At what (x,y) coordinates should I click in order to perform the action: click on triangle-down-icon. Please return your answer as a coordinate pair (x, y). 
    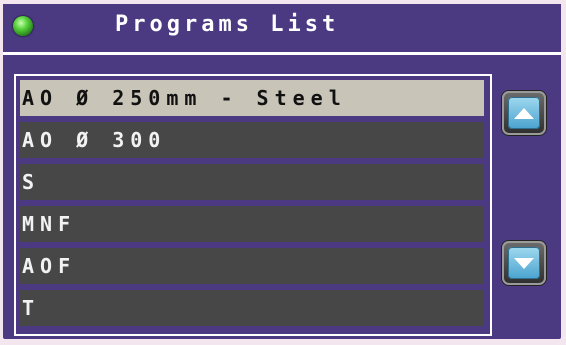
    Looking at the image, I should click on (524, 263).